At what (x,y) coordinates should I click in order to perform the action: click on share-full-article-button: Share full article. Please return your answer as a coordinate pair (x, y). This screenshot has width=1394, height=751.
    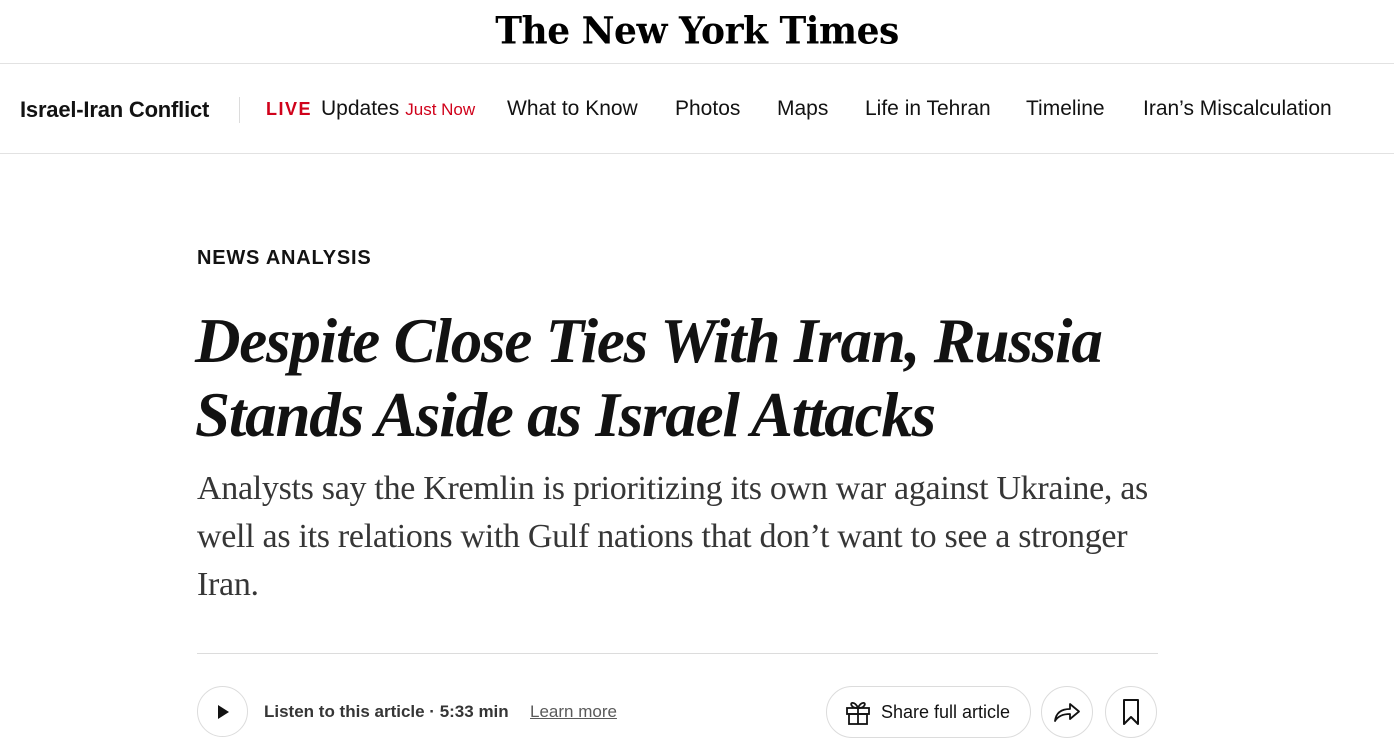
    Looking at the image, I should click on (928, 712).